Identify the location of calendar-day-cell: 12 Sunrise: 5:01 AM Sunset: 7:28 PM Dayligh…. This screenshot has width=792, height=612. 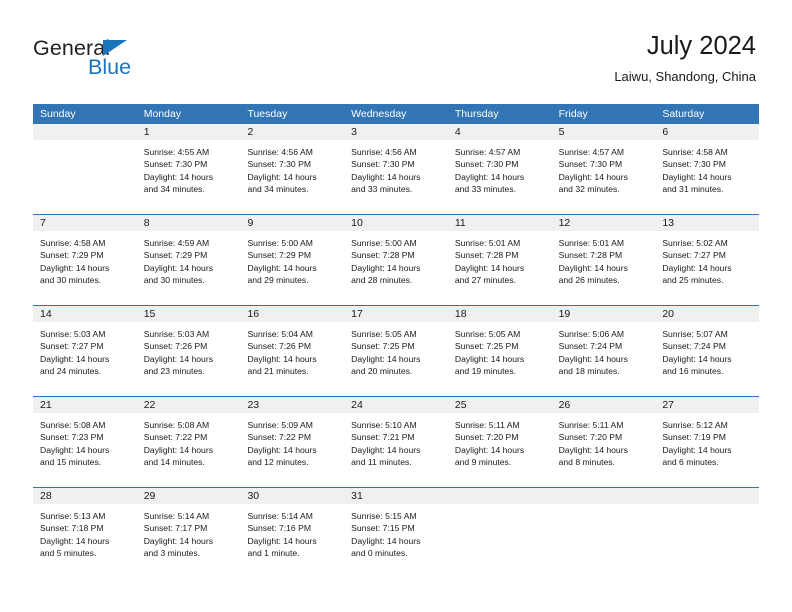
(603, 260).